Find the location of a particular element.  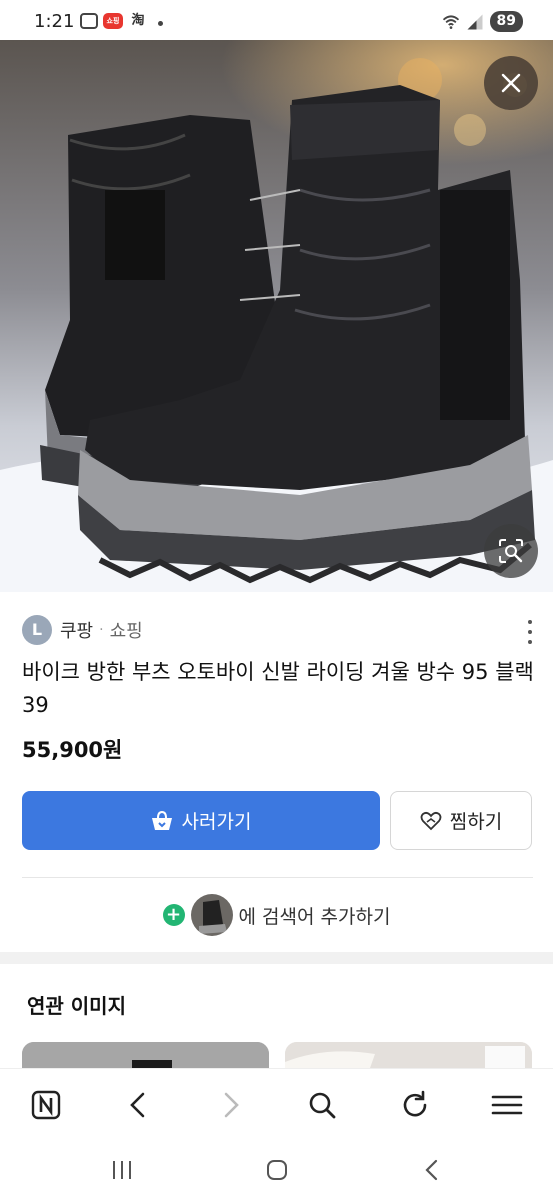

buy-button: 사러가기 is located at coordinates (201, 820).